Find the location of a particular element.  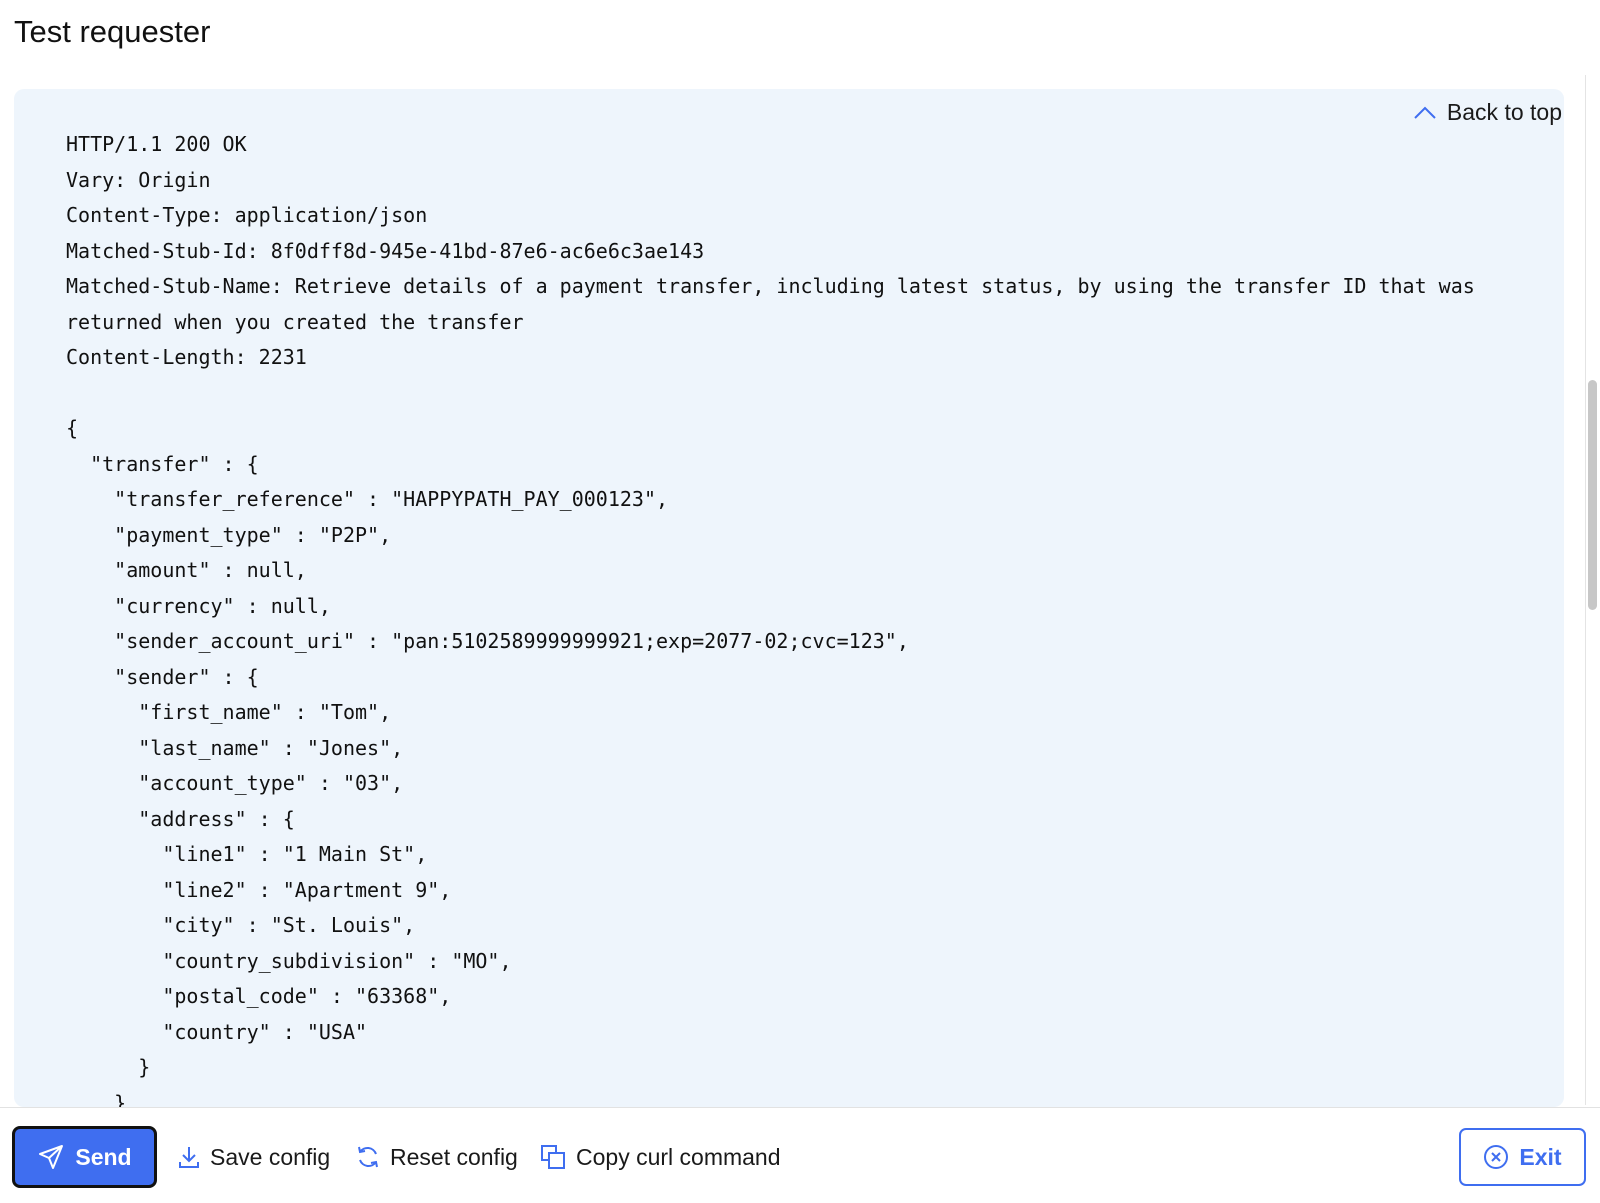

reset-config-button: Reset config is located at coordinates (437, 1157).